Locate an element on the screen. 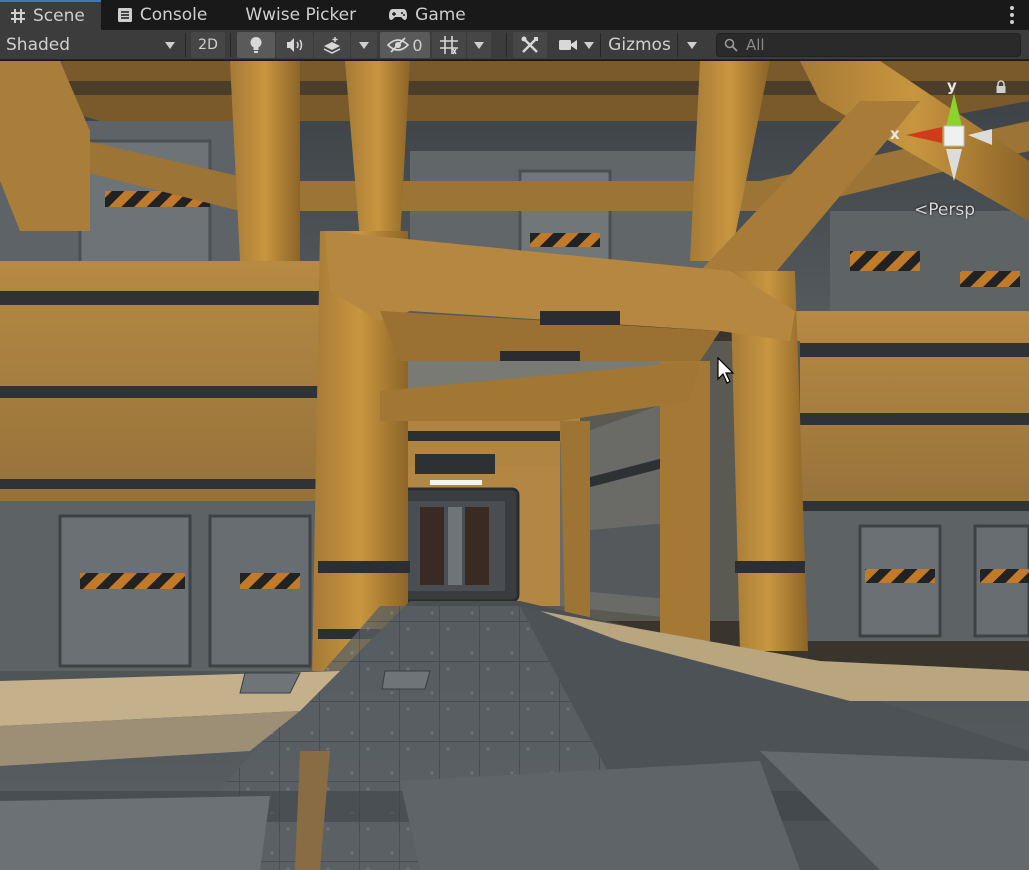  tools-wrench-icon is located at coordinates (529, 44).